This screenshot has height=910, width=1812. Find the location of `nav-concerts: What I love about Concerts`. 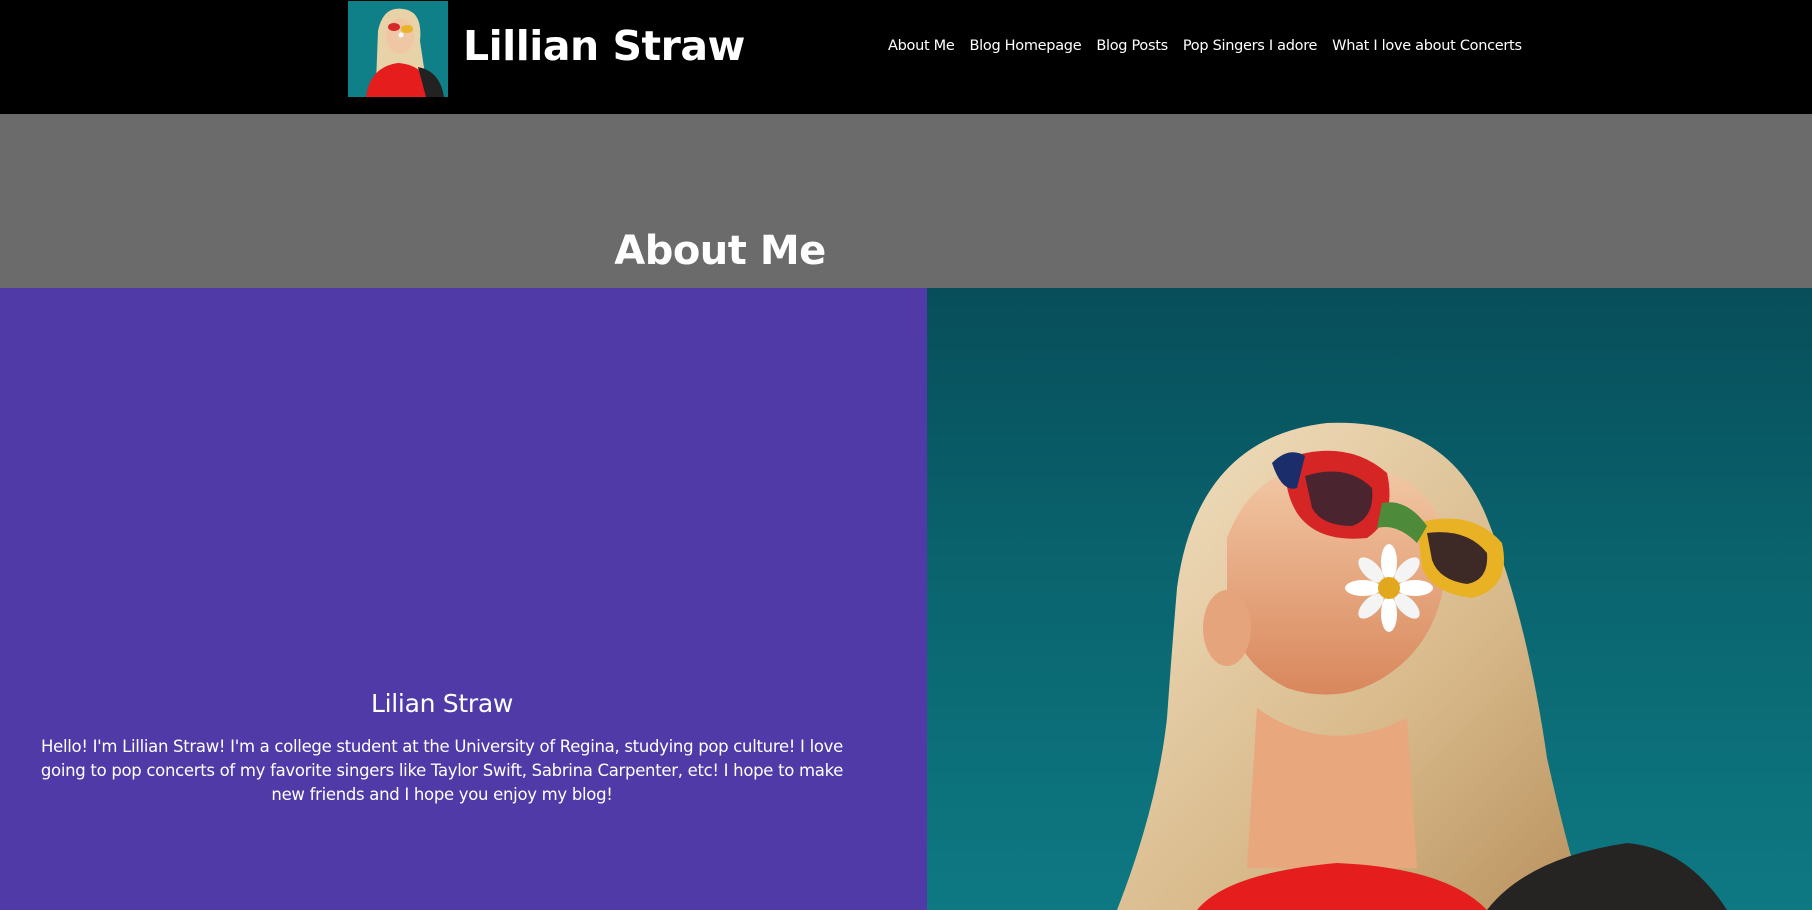

nav-concerts: What I love about Concerts is located at coordinates (1427, 50).